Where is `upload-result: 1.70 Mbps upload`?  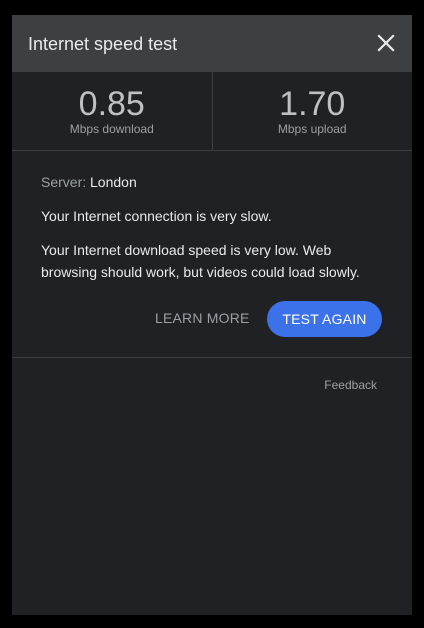 upload-result: 1.70 Mbps upload is located at coordinates (312, 111).